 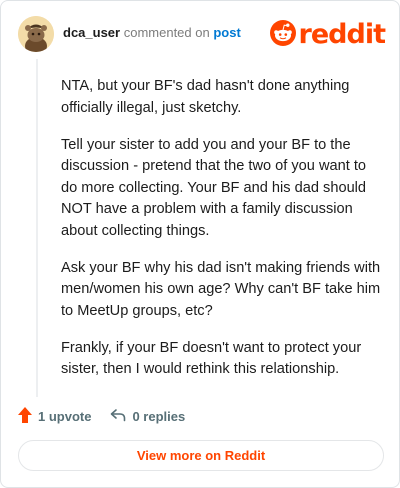 I want to click on reddit-logo-icon, so click(x=282, y=35).